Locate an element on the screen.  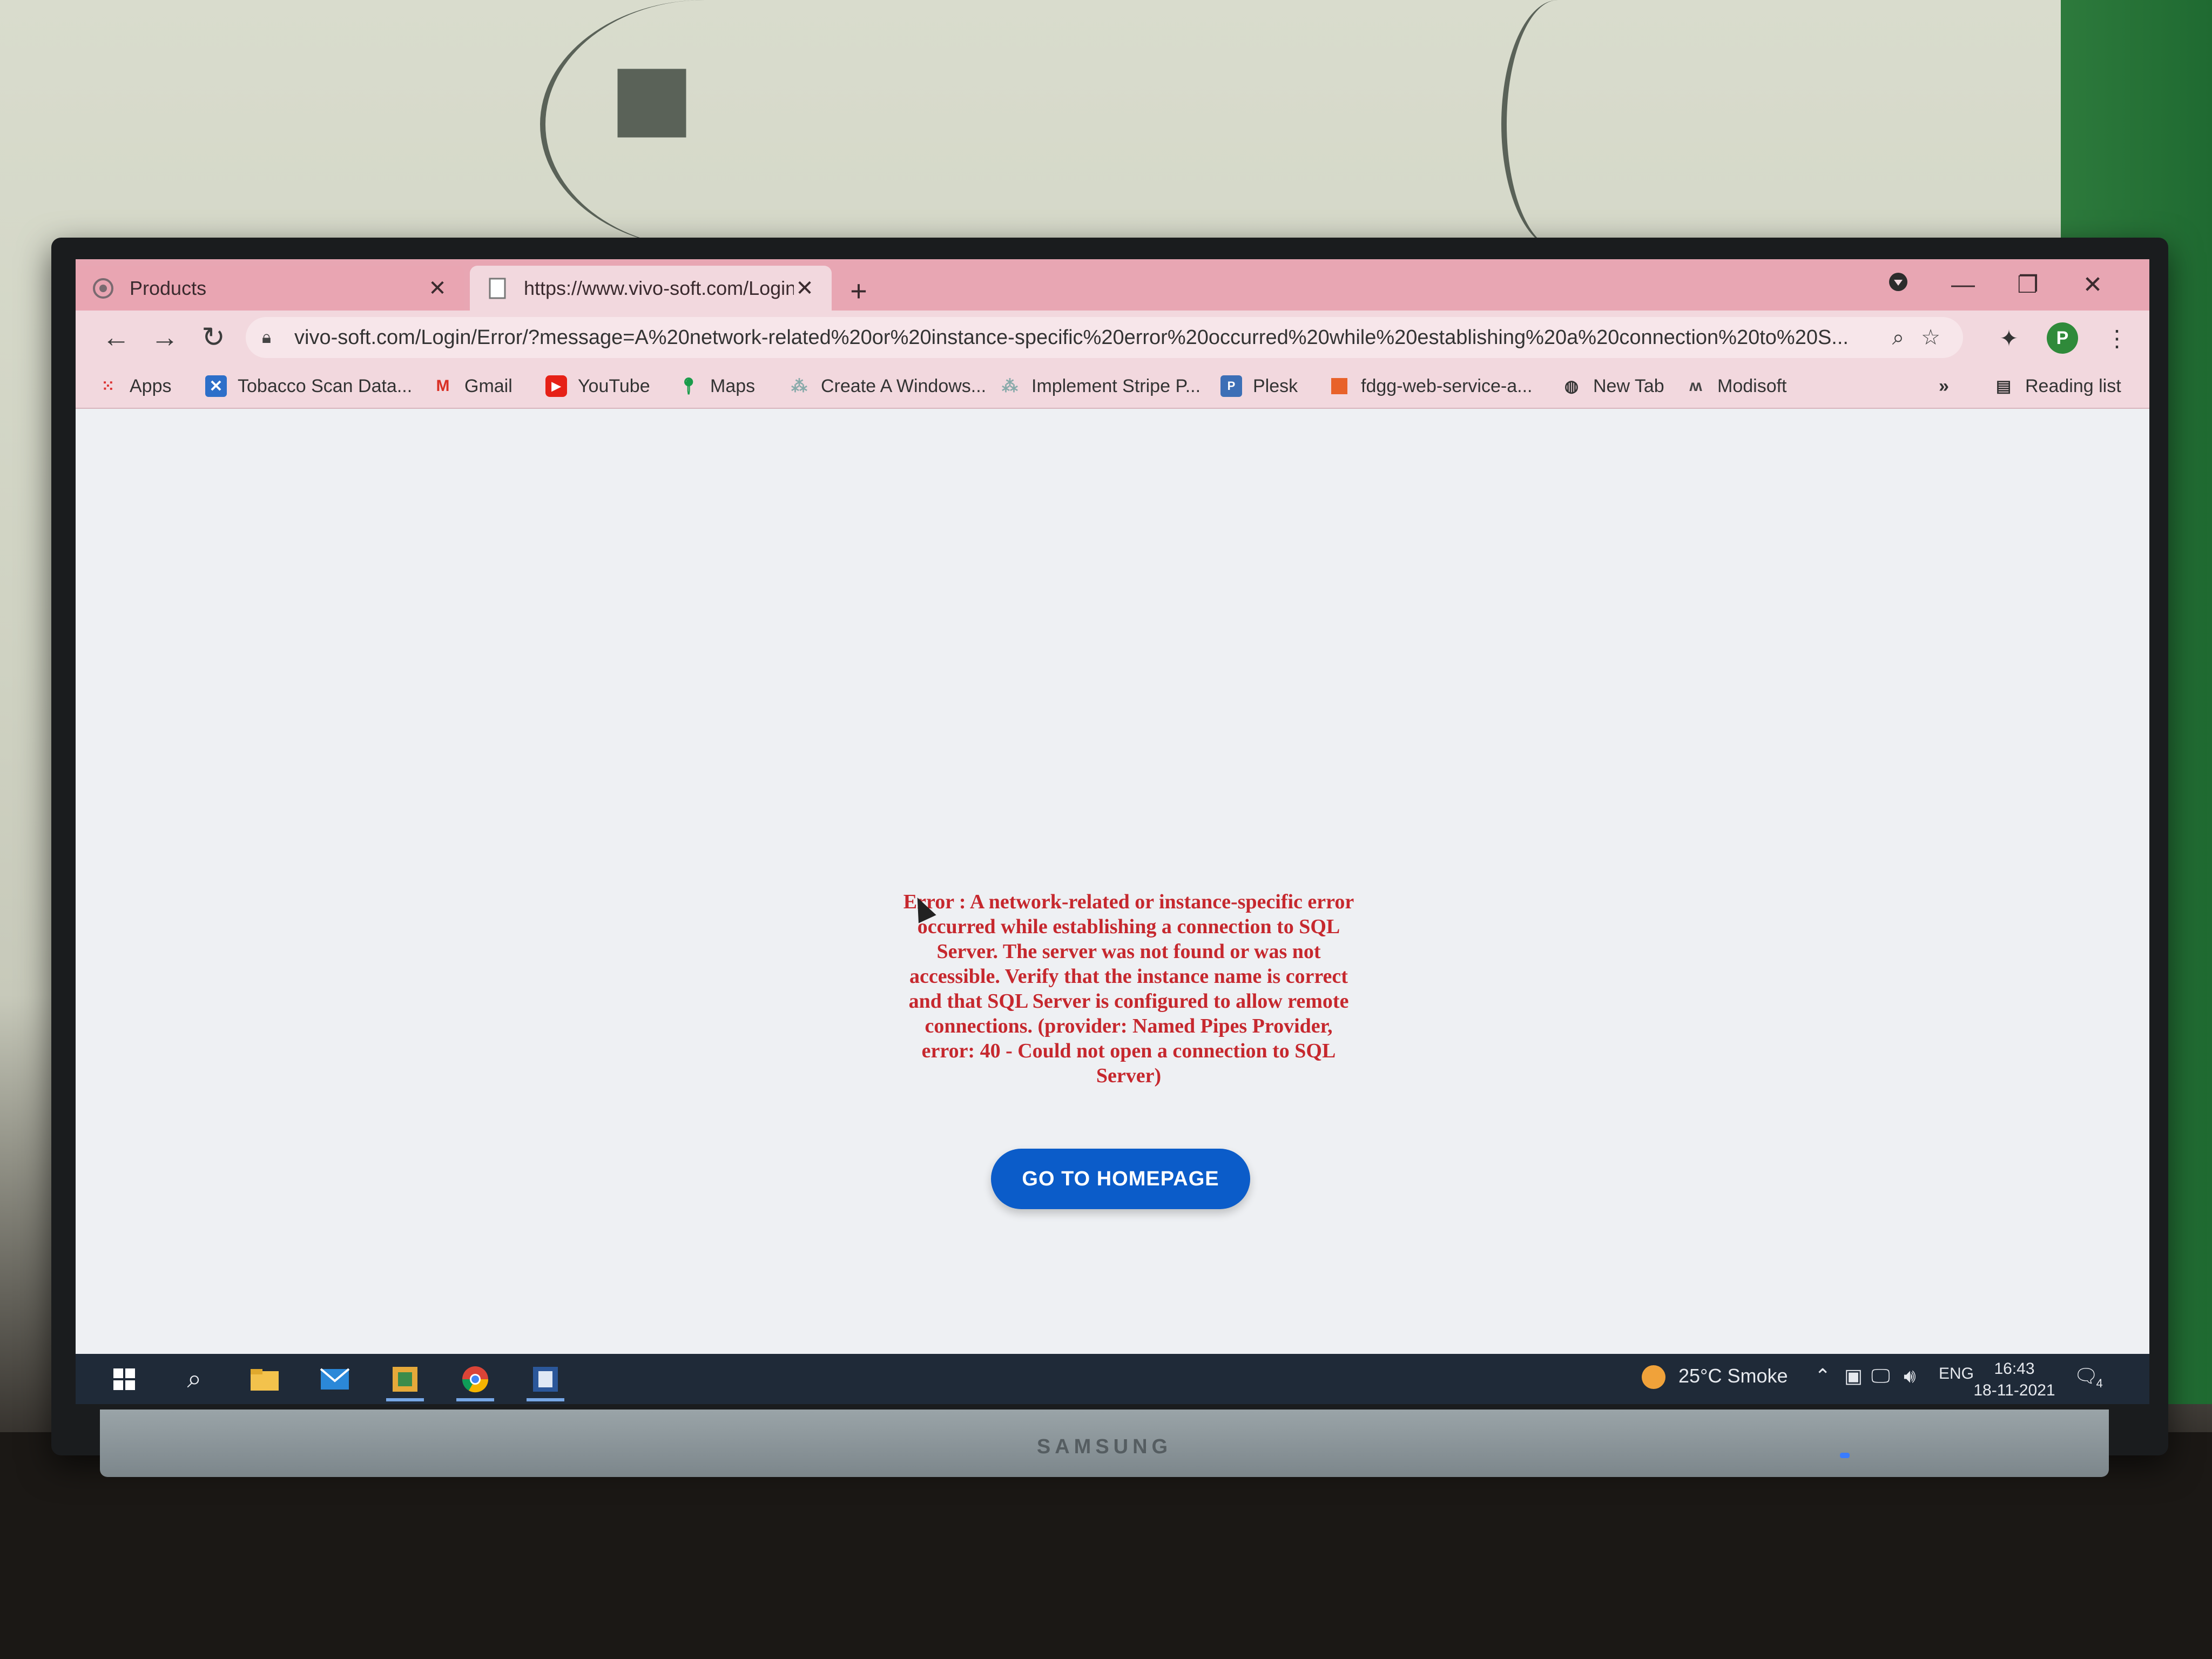
volume-icon: 🔊︎ is located at coordinates (1910, 1376).